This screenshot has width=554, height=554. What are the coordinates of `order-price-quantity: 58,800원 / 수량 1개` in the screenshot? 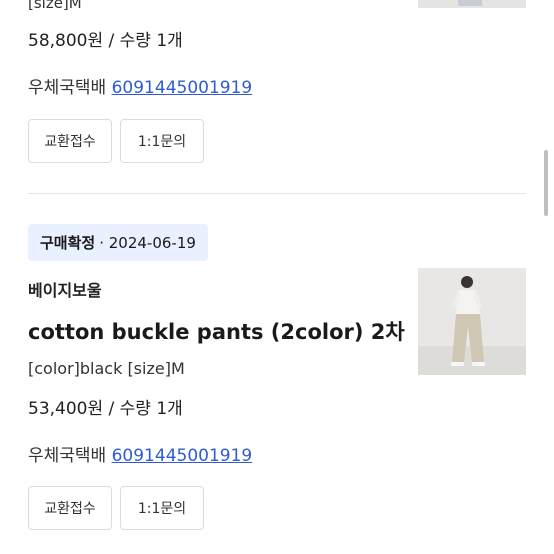 It's located at (105, 41).